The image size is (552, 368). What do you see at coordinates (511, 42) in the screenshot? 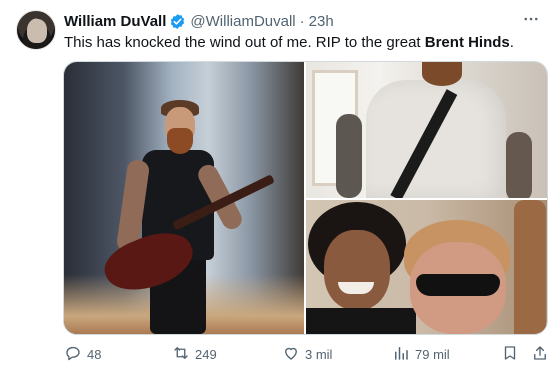
I see `tweet-text-end: .` at bounding box center [511, 42].